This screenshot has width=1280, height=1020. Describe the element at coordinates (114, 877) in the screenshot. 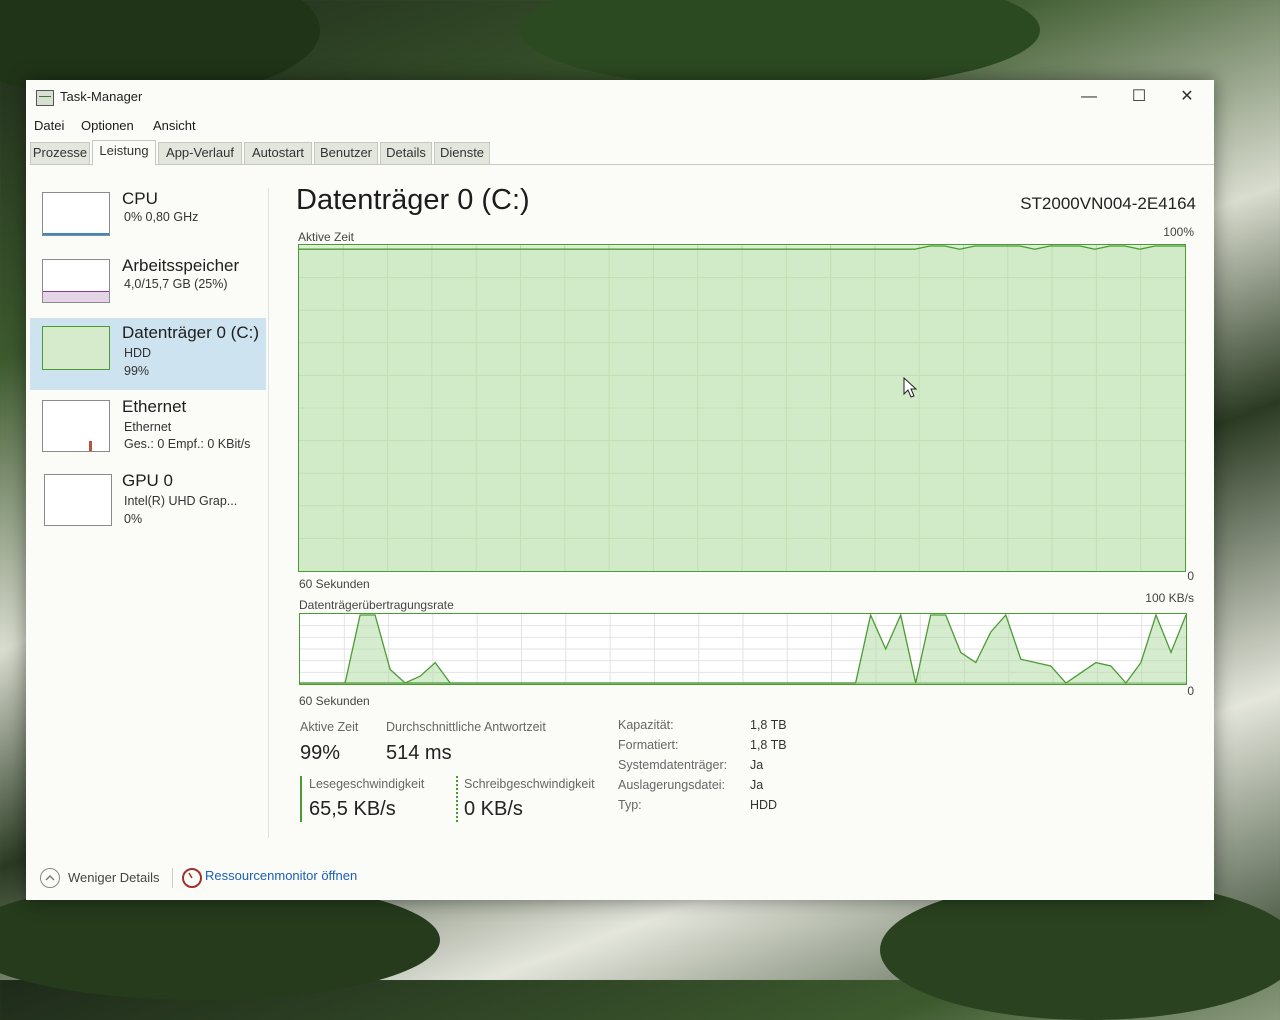

I see `less-details-button: Weniger Details` at that location.